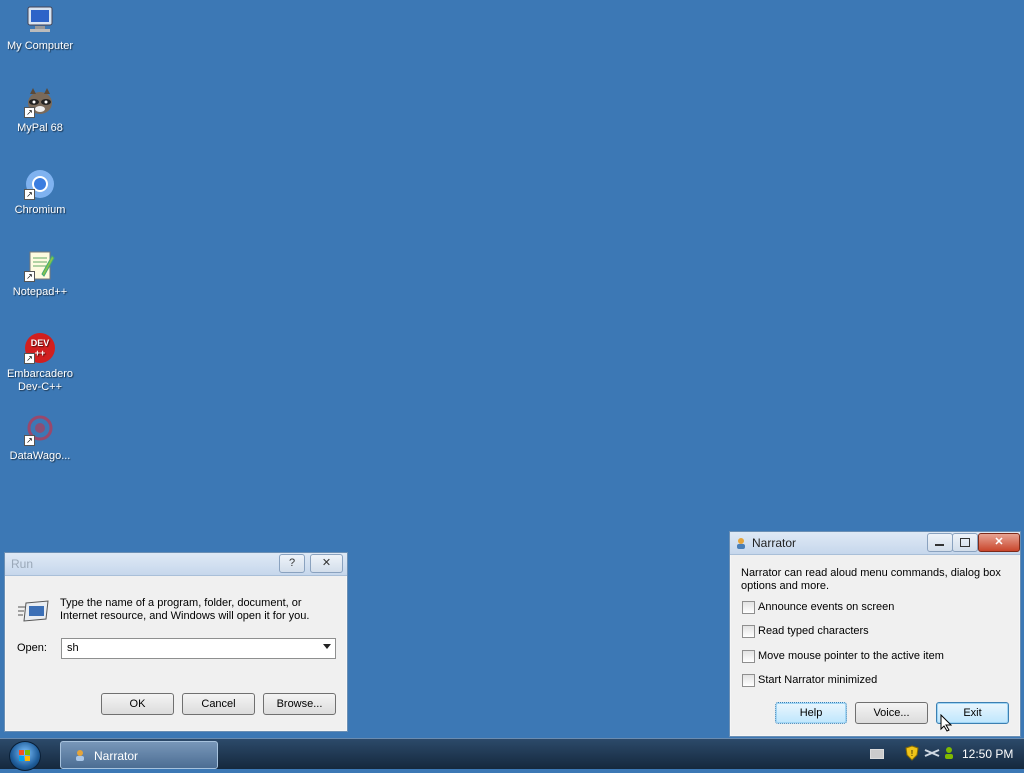  Describe the element at coordinates (932, 754) in the screenshot. I see `network-icon` at that location.